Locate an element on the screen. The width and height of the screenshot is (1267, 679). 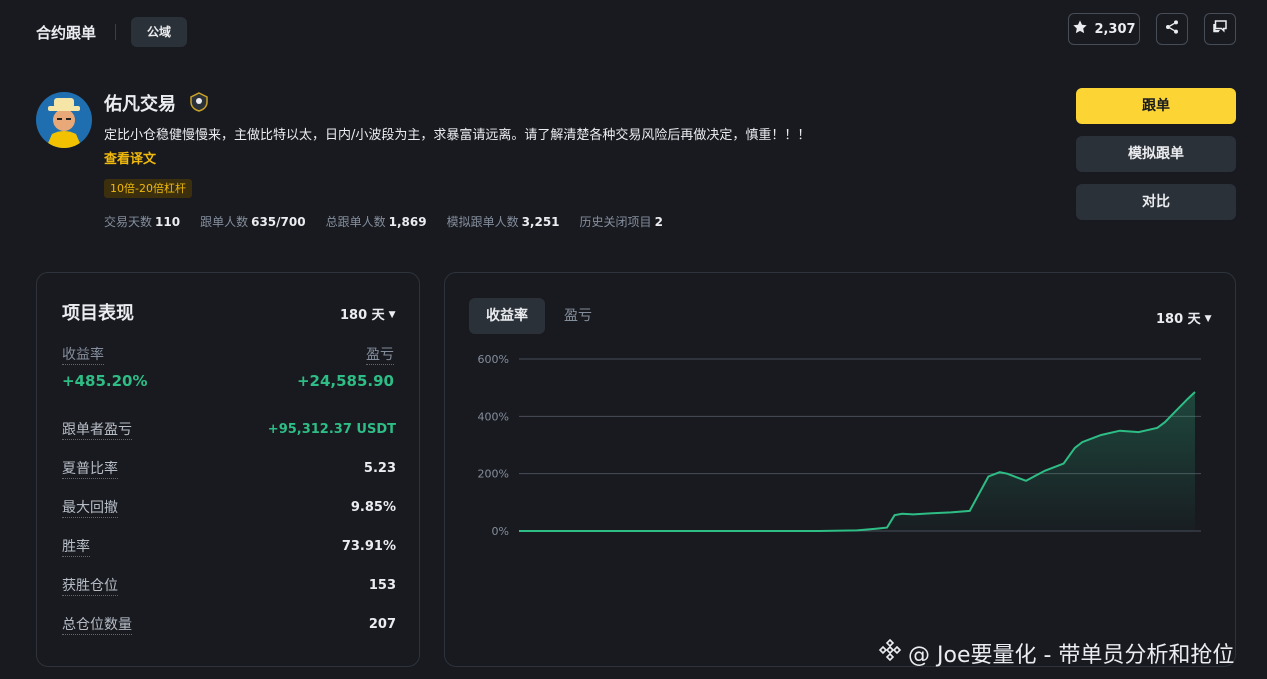
stat-row-sharpe: 夏普比率 5.23 is located at coordinates (229, 468).